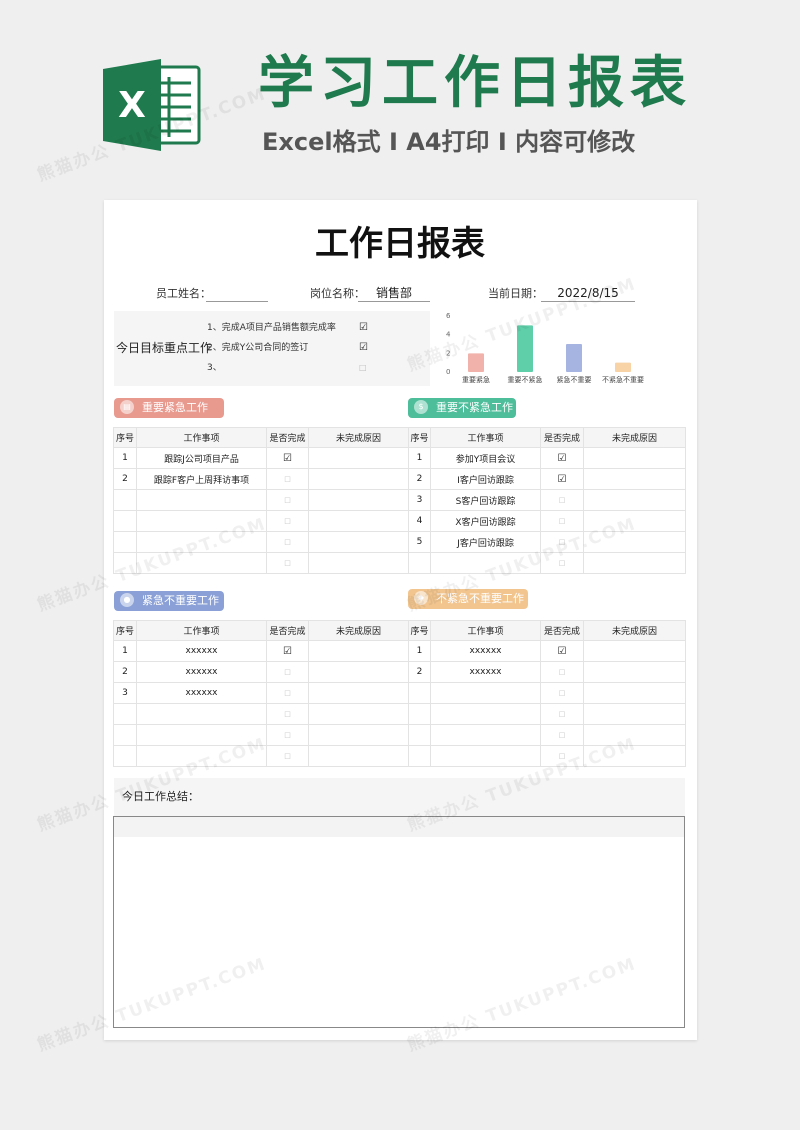 The width and height of the screenshot is (800, 1130). Describe the element at coordinates (394, 293) in the screenshot. I see `position-field: 销售部` at that location.